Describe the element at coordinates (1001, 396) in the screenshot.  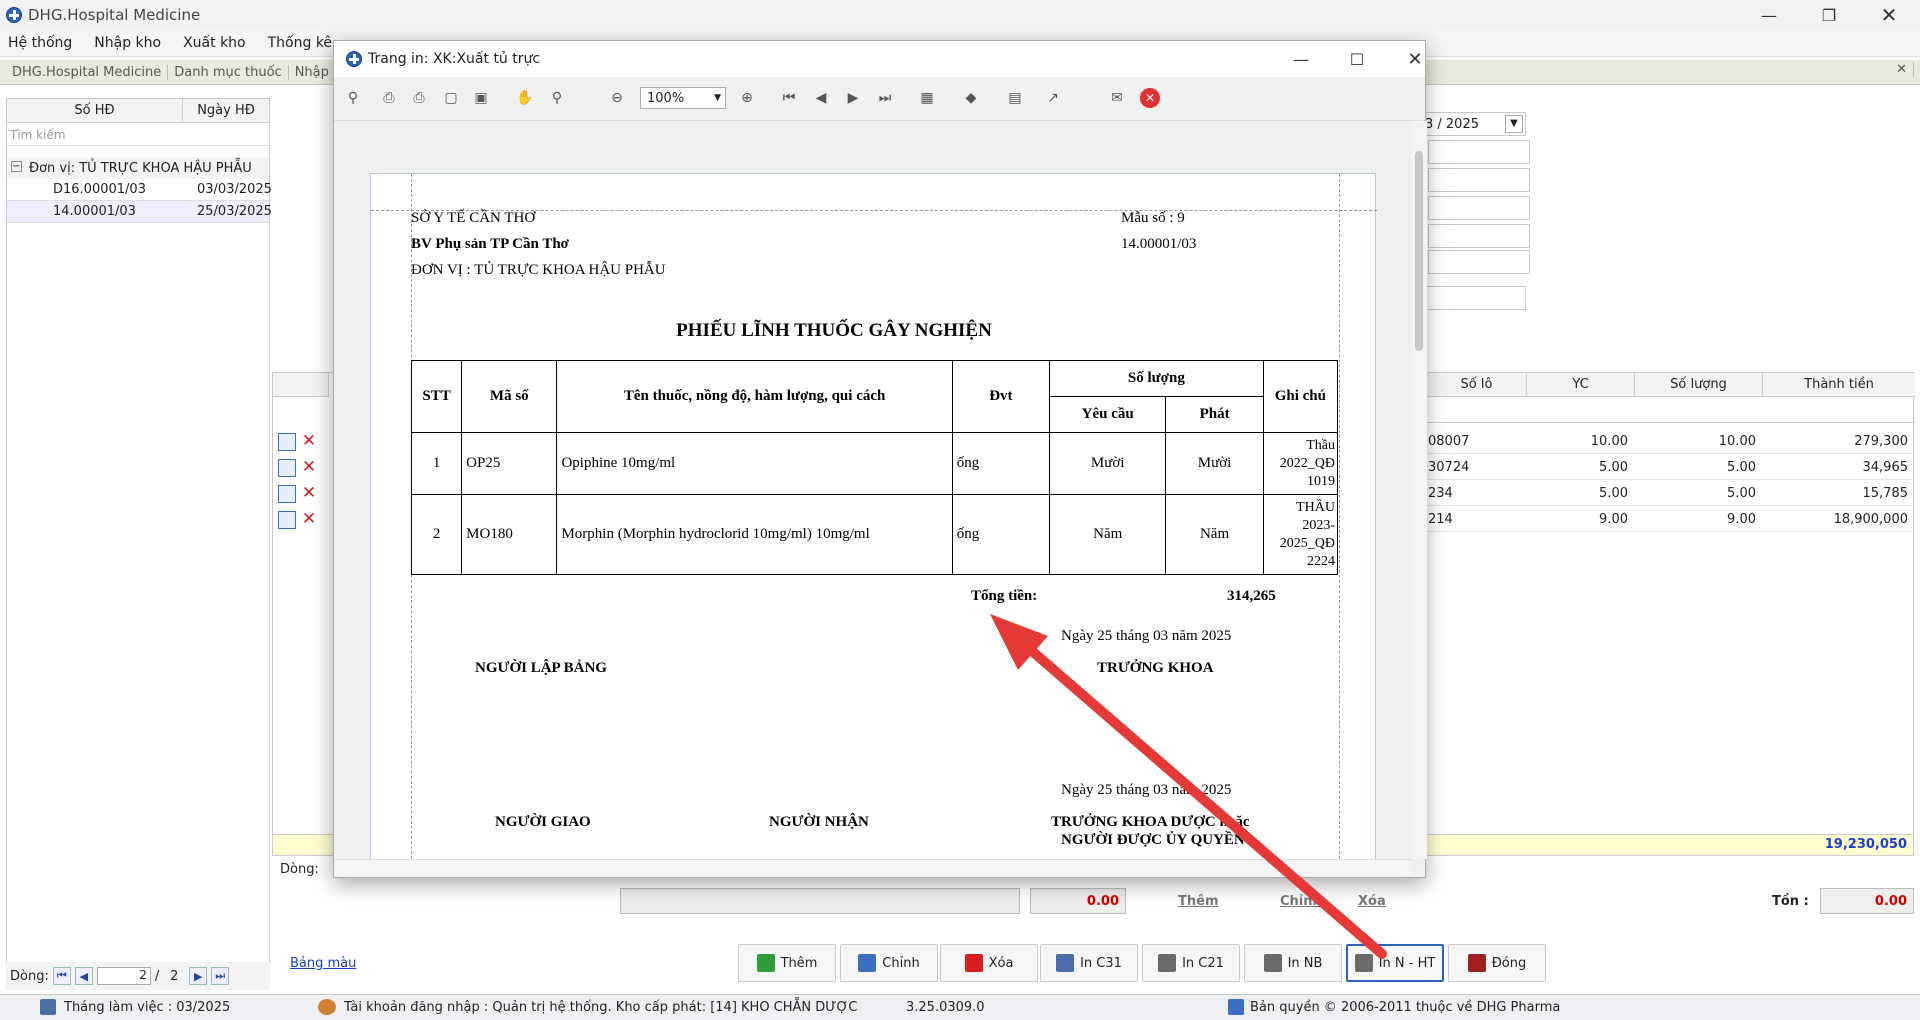
I see `th-dvt: Đvt` at that location.